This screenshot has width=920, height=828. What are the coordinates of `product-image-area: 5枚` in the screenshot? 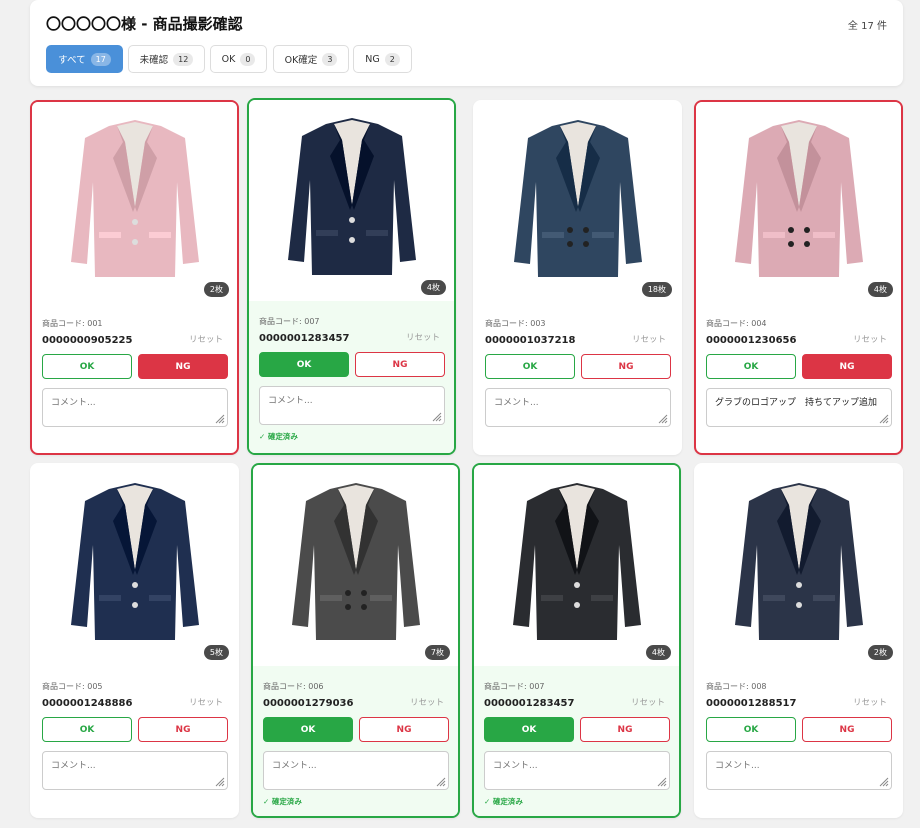 It's located at (134, 565).